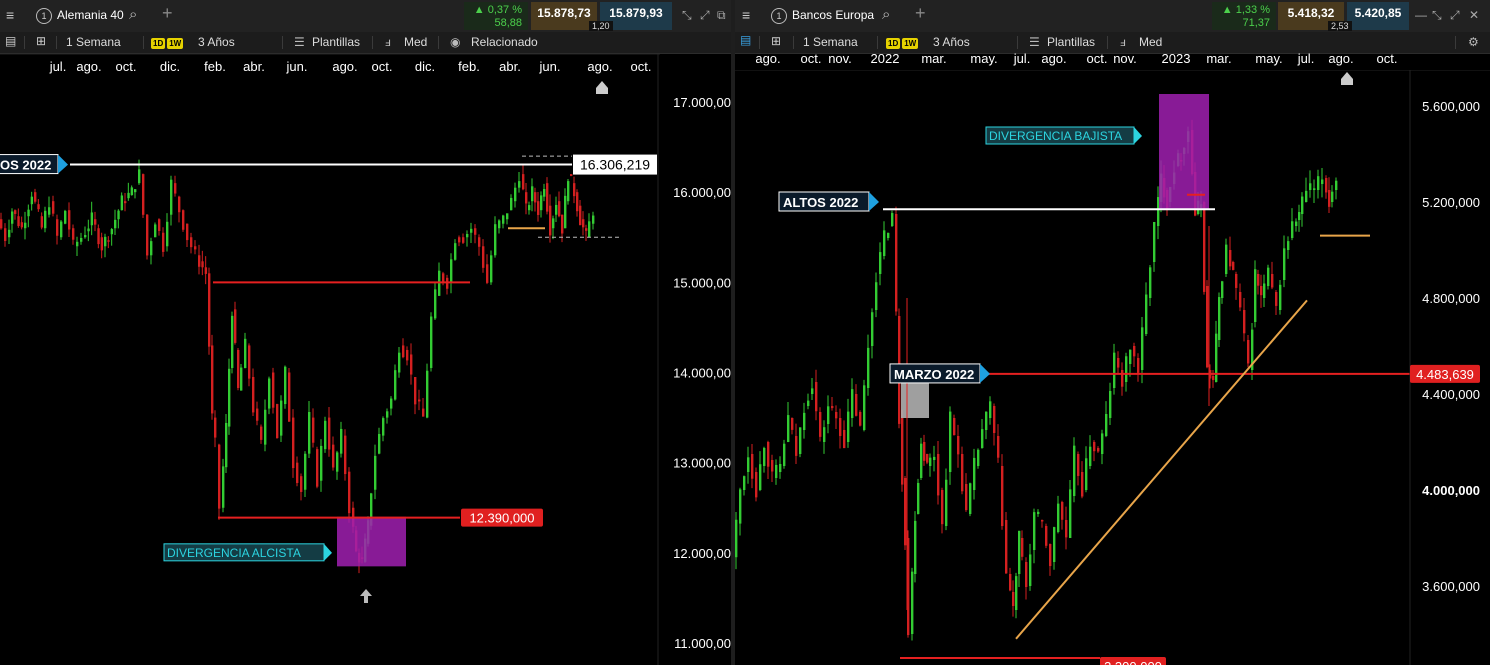 Image resolution: width=1490 pixels, height=665 pixels. Describe the element at coordinates (702, 282) in the screenshot. I see `y-tick-label: 15.000,00` at that location.